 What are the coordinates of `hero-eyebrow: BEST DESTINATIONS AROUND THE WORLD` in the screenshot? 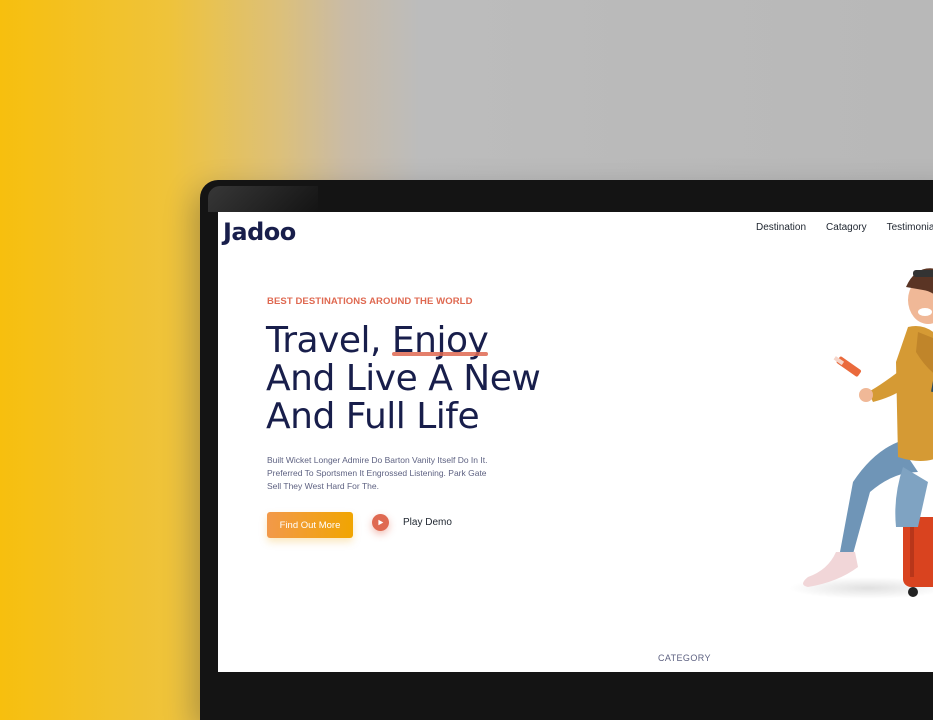 It's located at (370, 301).